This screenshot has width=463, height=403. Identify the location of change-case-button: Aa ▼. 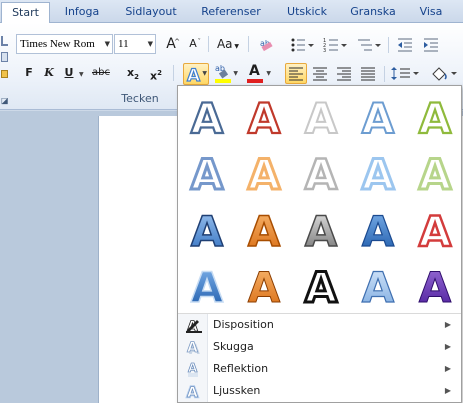
(228, 44).